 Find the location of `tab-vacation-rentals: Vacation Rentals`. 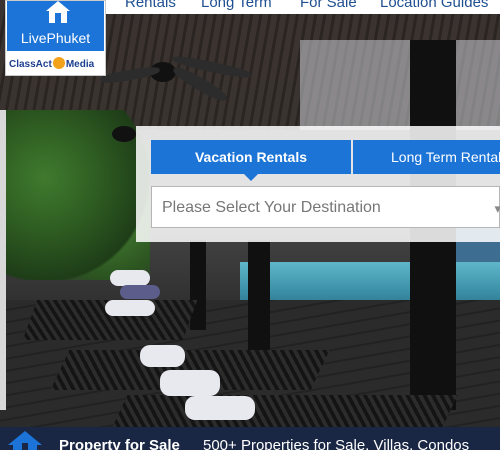

tab-vacation-rentals: Vacation Rentals is located at coordinates (251, 157).